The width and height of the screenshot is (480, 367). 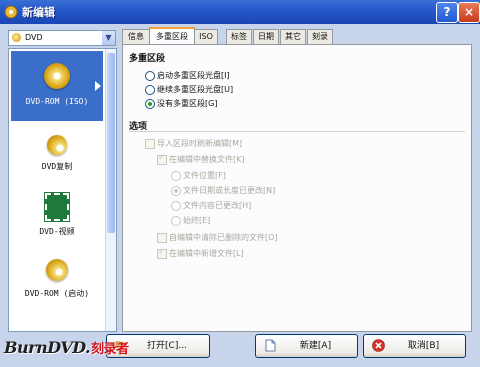 I want to click on radio-label: 始终[E], so click(x=197, y=220).